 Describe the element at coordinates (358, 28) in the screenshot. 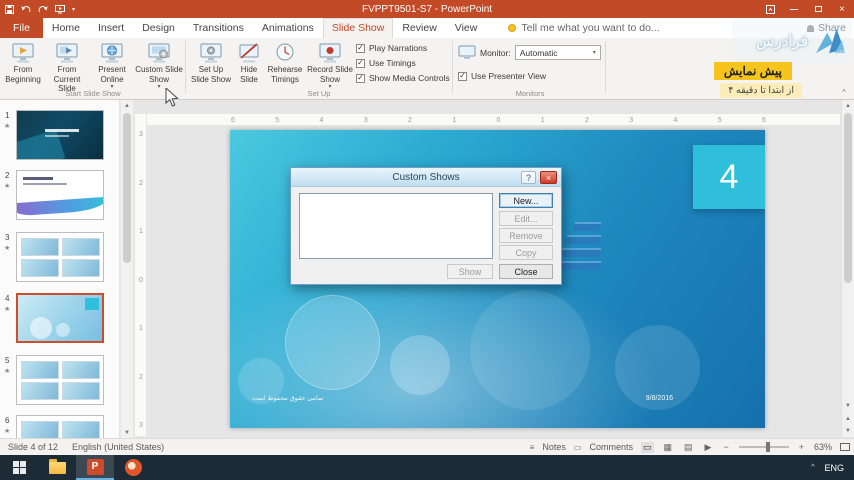

I see `tab-slide-show: Slide Show` at that location.